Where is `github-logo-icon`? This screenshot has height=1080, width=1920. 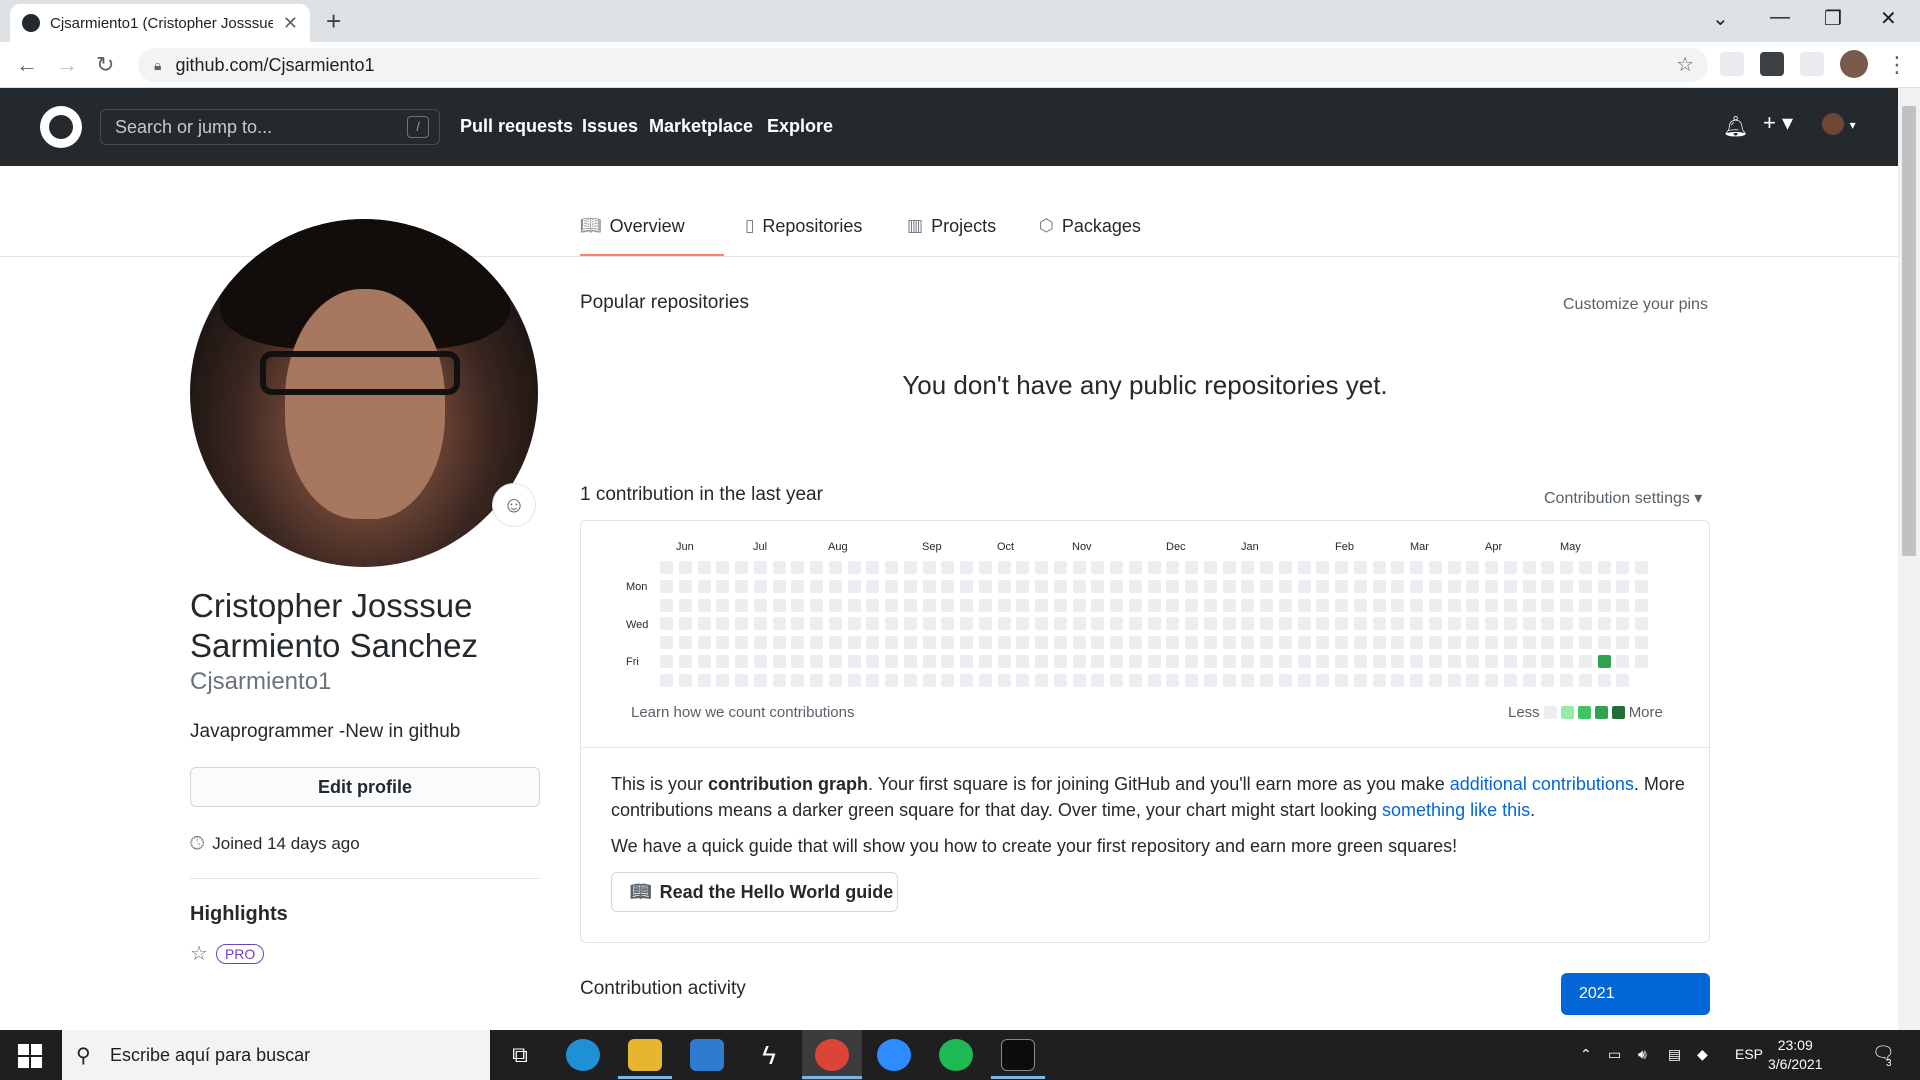 github-logo-icon is located at coordinates (61, 127).